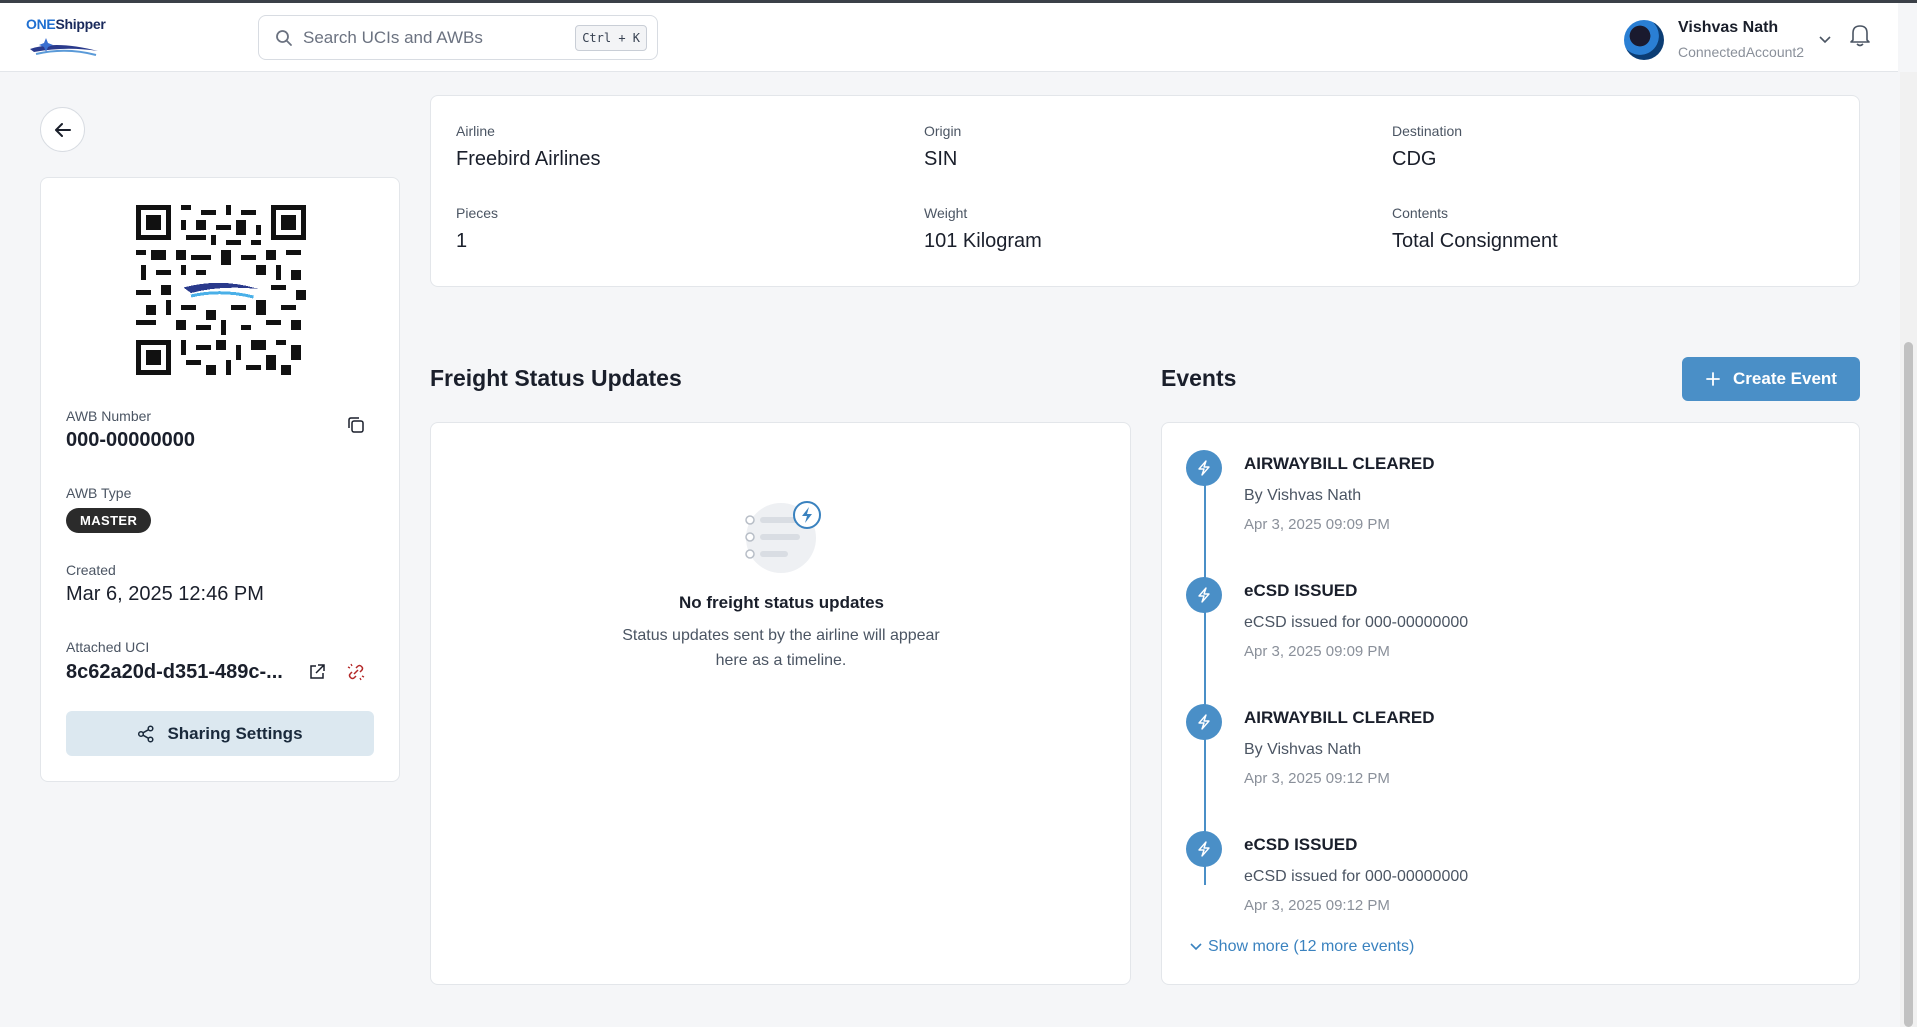  What do you see at coordinates (1728, 27) in the screenshot?
I see `user-name: Vishvas Nath` at bounding box center [1728, 27].